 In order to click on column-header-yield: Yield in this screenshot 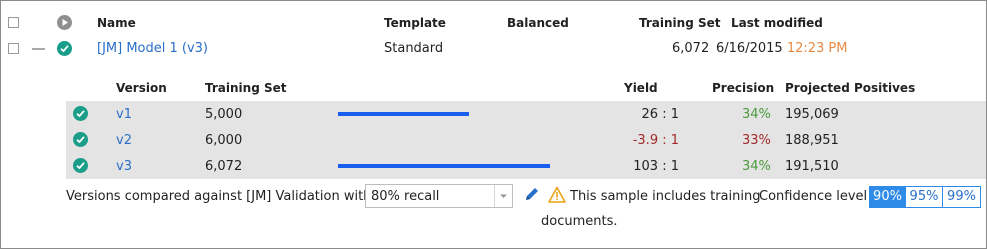, I will do `click(641, 88)`.